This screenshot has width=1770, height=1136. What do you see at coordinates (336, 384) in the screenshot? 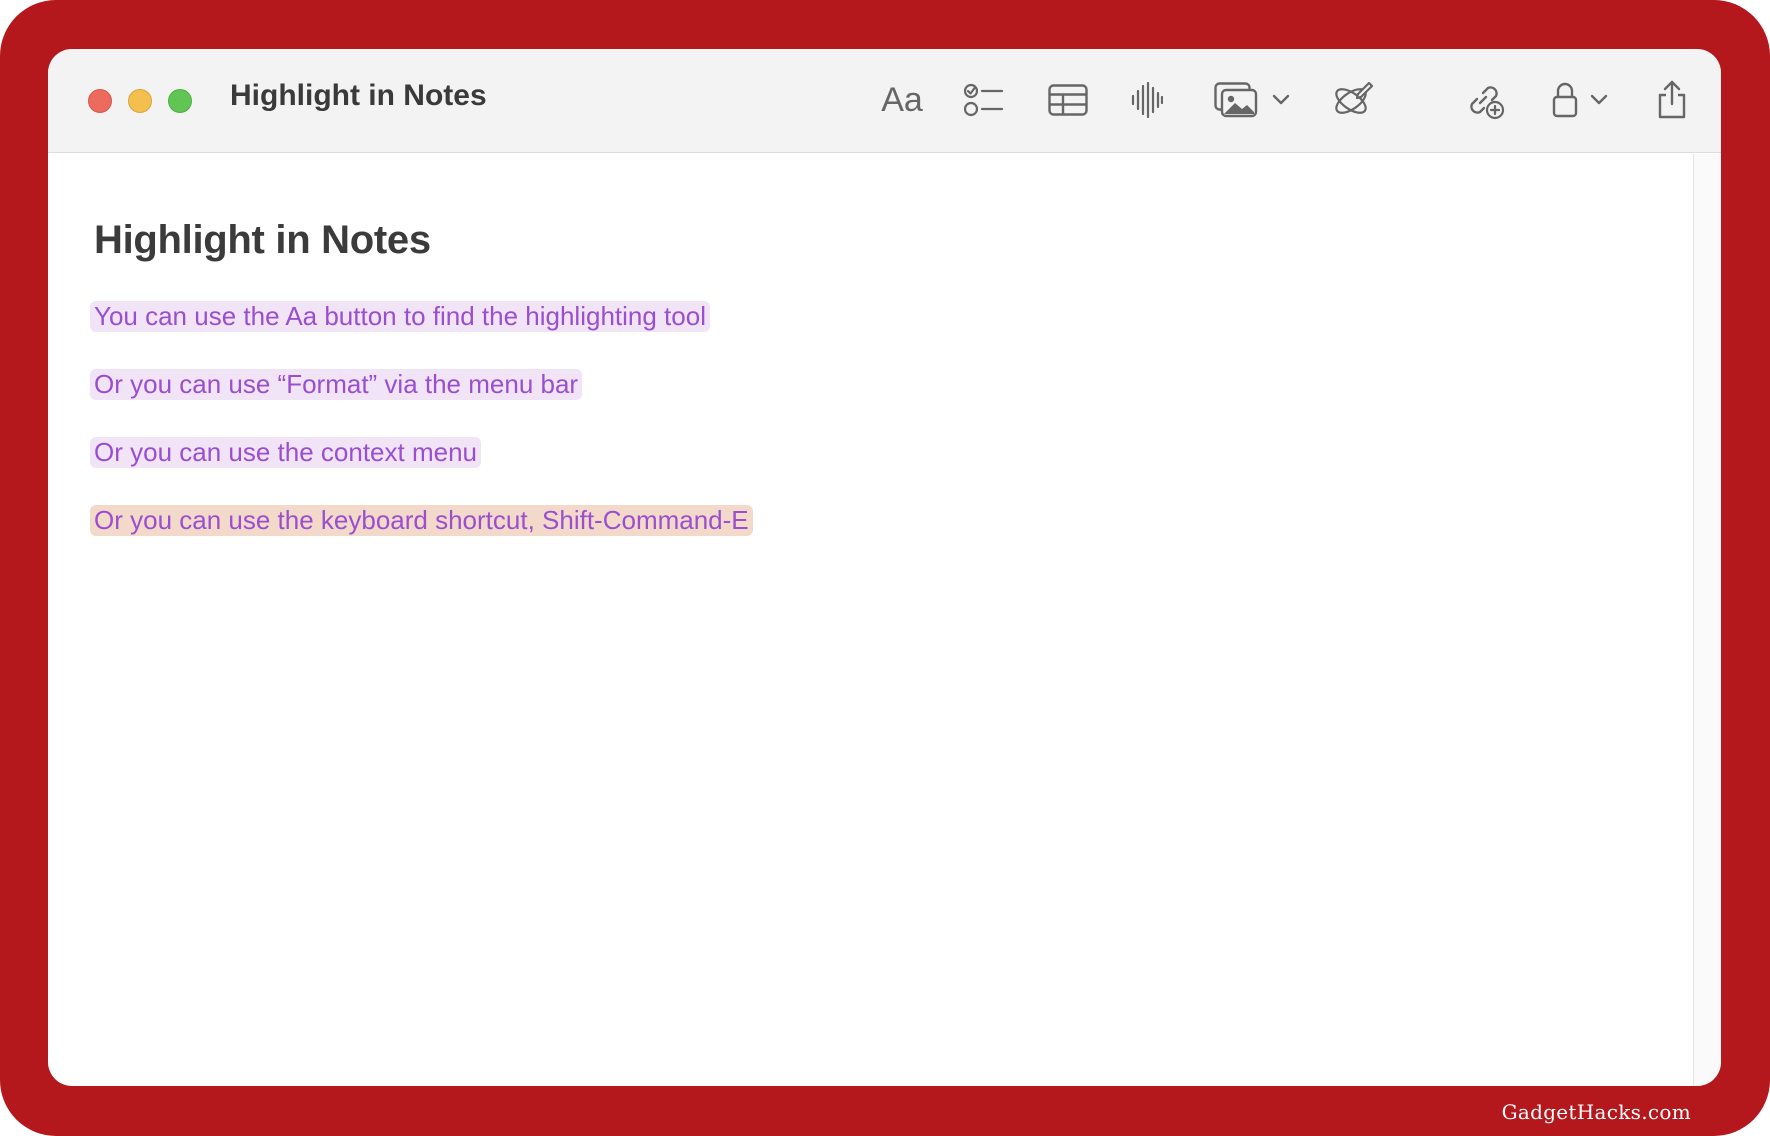
I see `highlighted-line: Or you can use “Format” via the menu bar` at bounding box center [336, 384].